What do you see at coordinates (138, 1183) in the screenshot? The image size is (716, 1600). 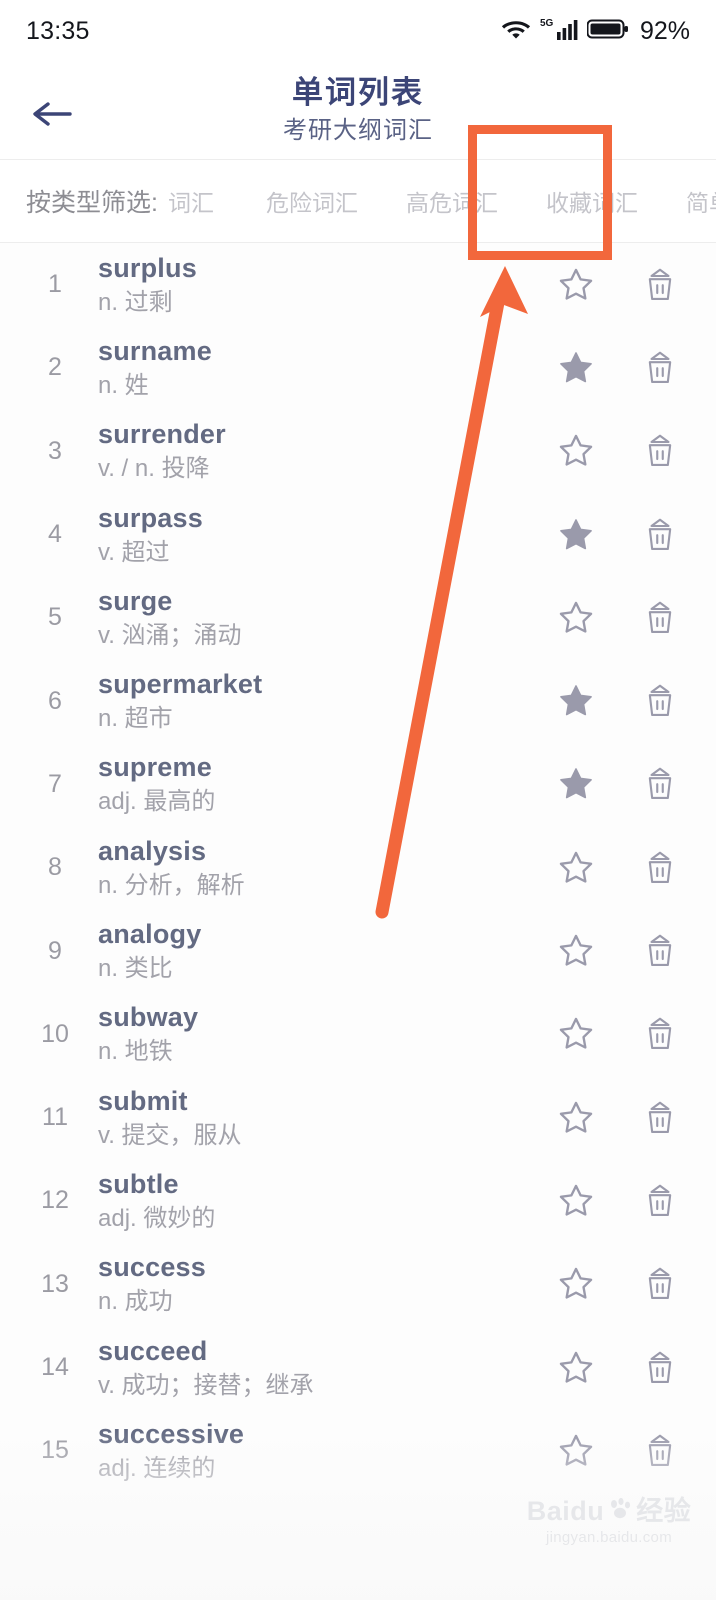 I see `word-text: subtle` at bounding box center [138, 1183].